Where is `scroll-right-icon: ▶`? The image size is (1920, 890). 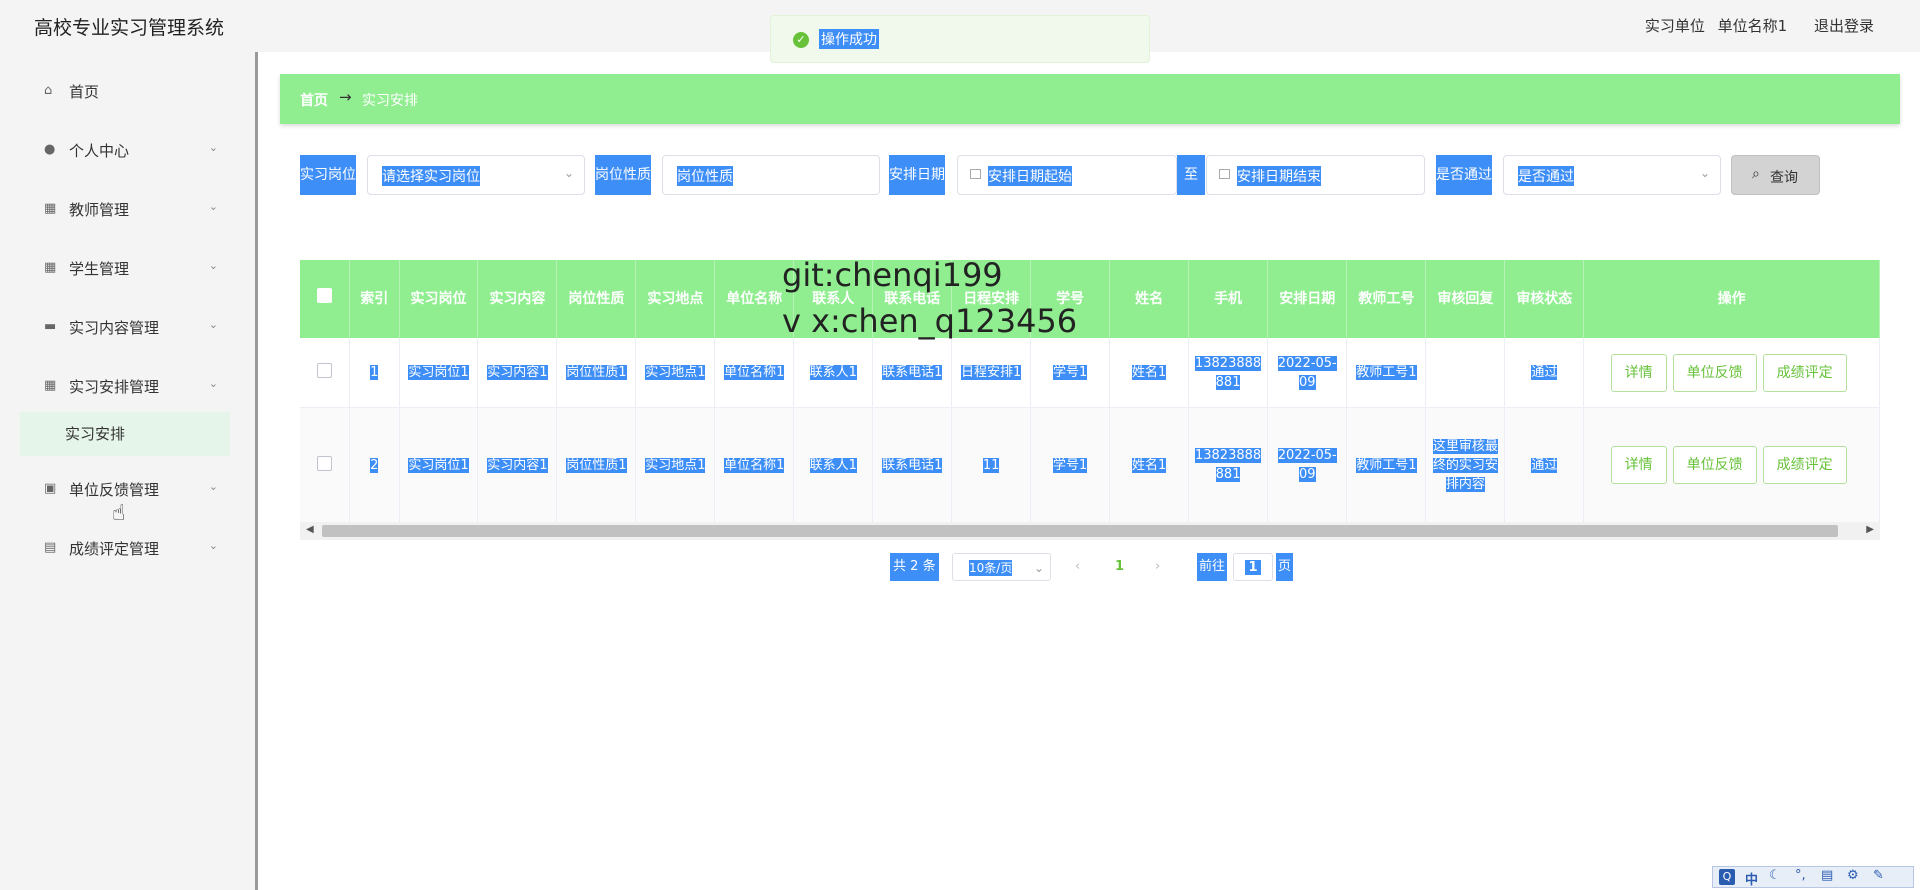
scroll-right-icon: ▶ is located at coordinates (1870, 529).